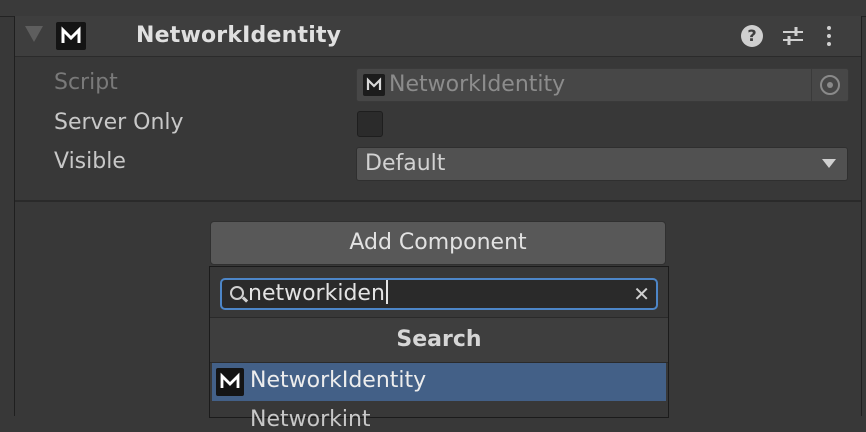 The height and width of the screenshot is (432, 866). Describe the element at coordinates (433, 8) in the screenshot. I see `inspector-top-strip` at that location.